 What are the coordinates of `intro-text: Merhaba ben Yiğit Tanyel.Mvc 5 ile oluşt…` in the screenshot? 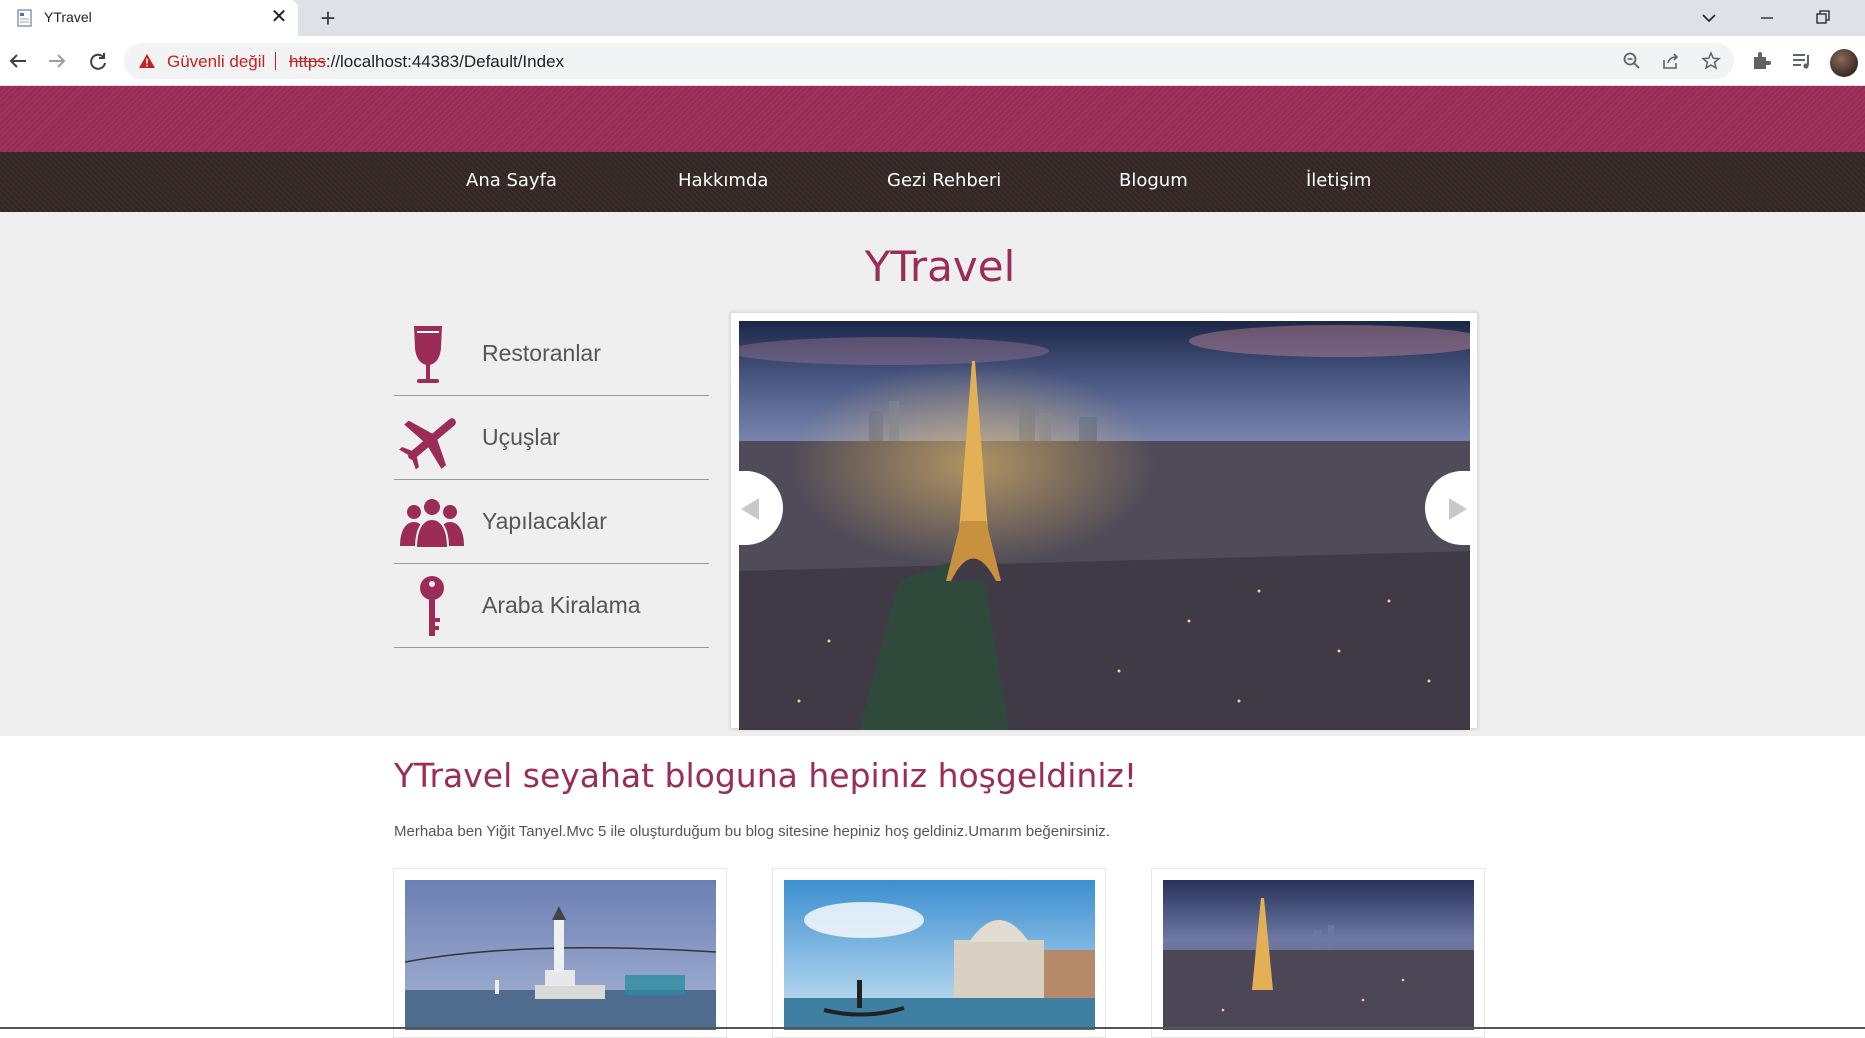 It's located at (752, 831).